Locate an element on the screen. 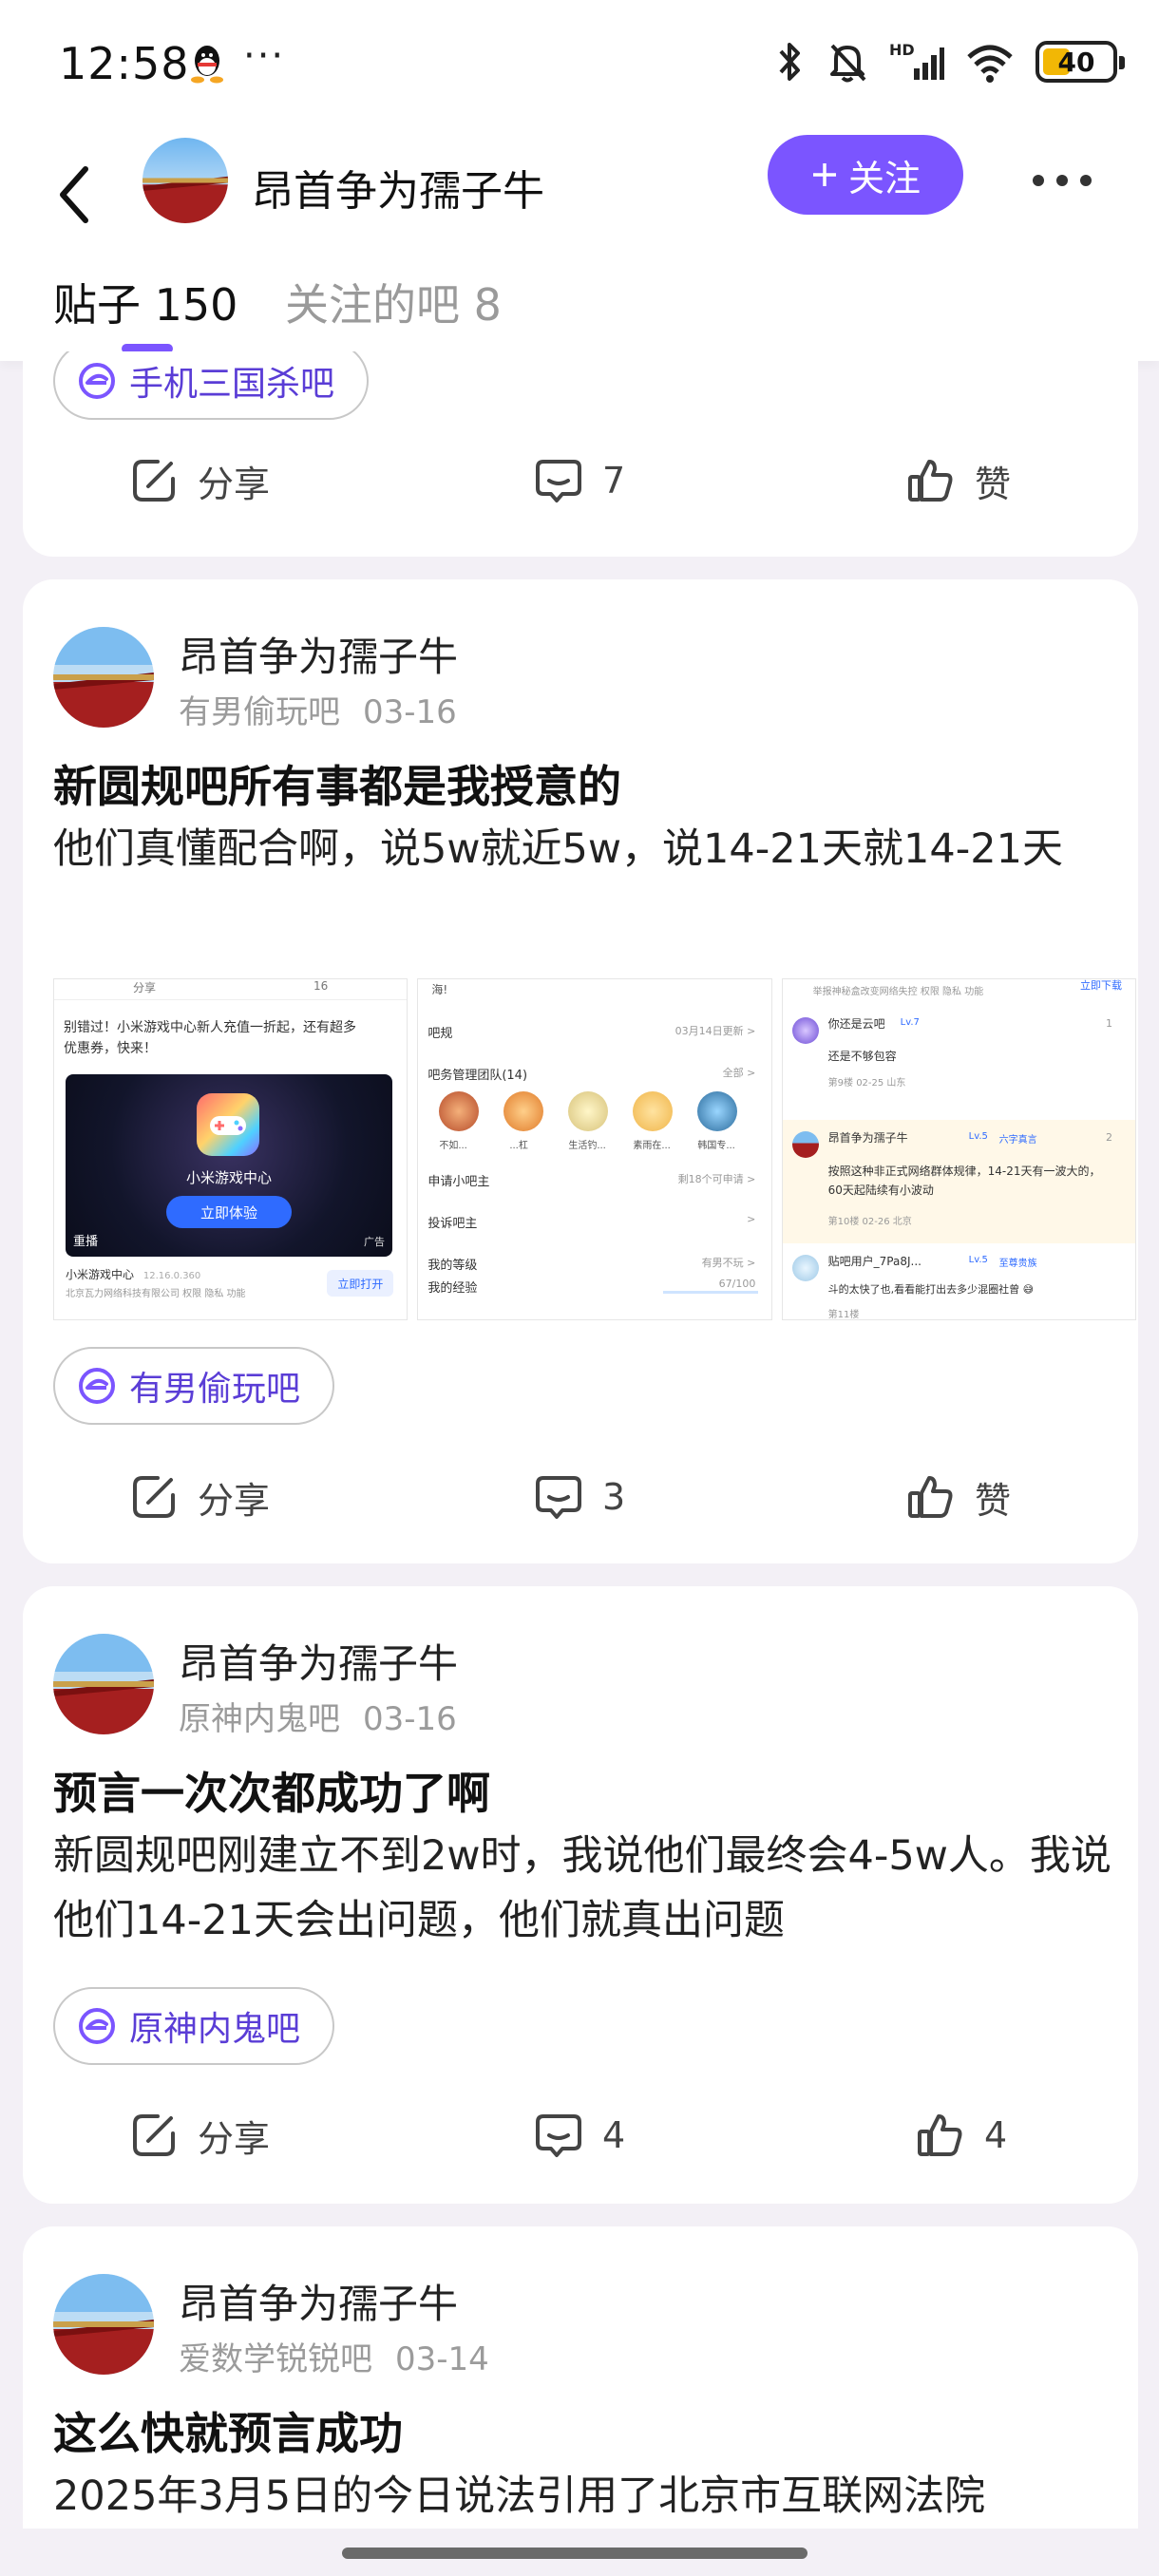 The height and width of the screenshot is (2576, 1159). img2-row-label: 吧规 is located at coordinates (440, 1034).